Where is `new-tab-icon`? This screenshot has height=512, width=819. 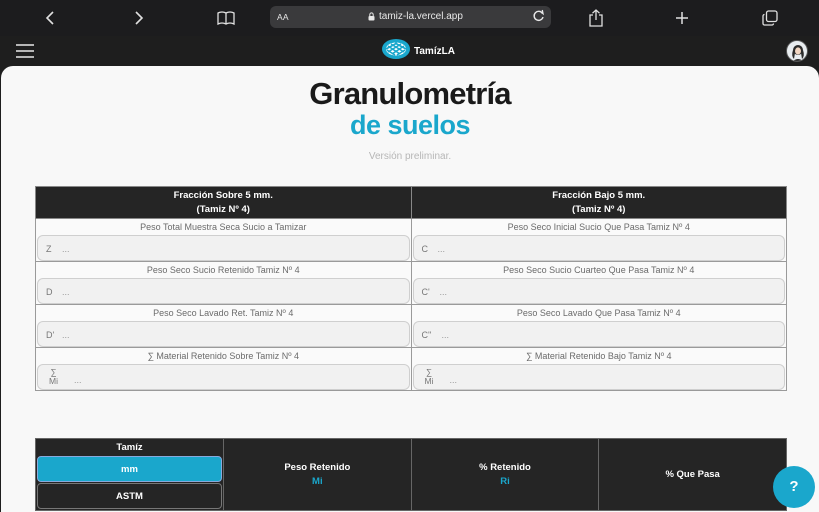 new-tab-icon is located at coordinates (682, 18).